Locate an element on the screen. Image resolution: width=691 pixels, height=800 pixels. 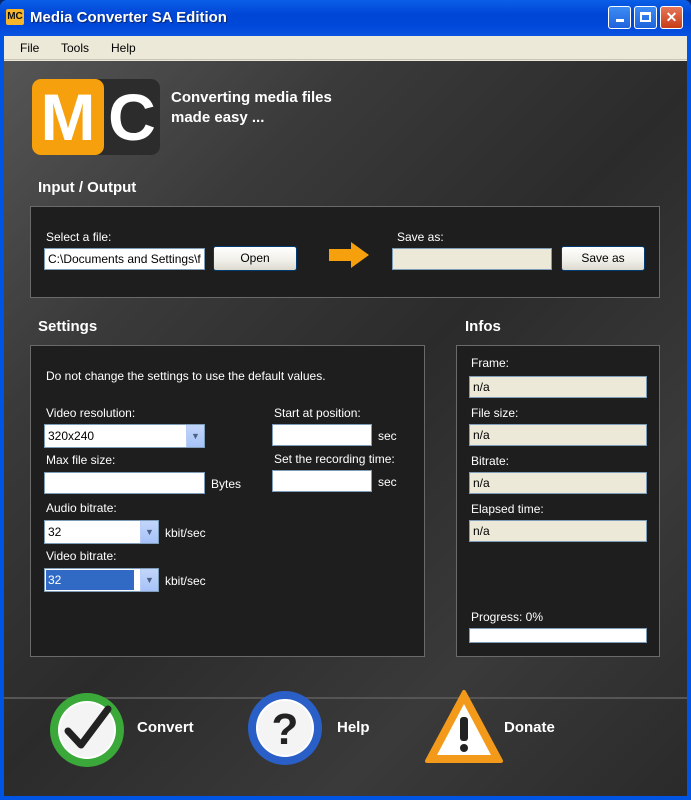
tagline-line-1: Converting media files is located at coordinates (251, 97).